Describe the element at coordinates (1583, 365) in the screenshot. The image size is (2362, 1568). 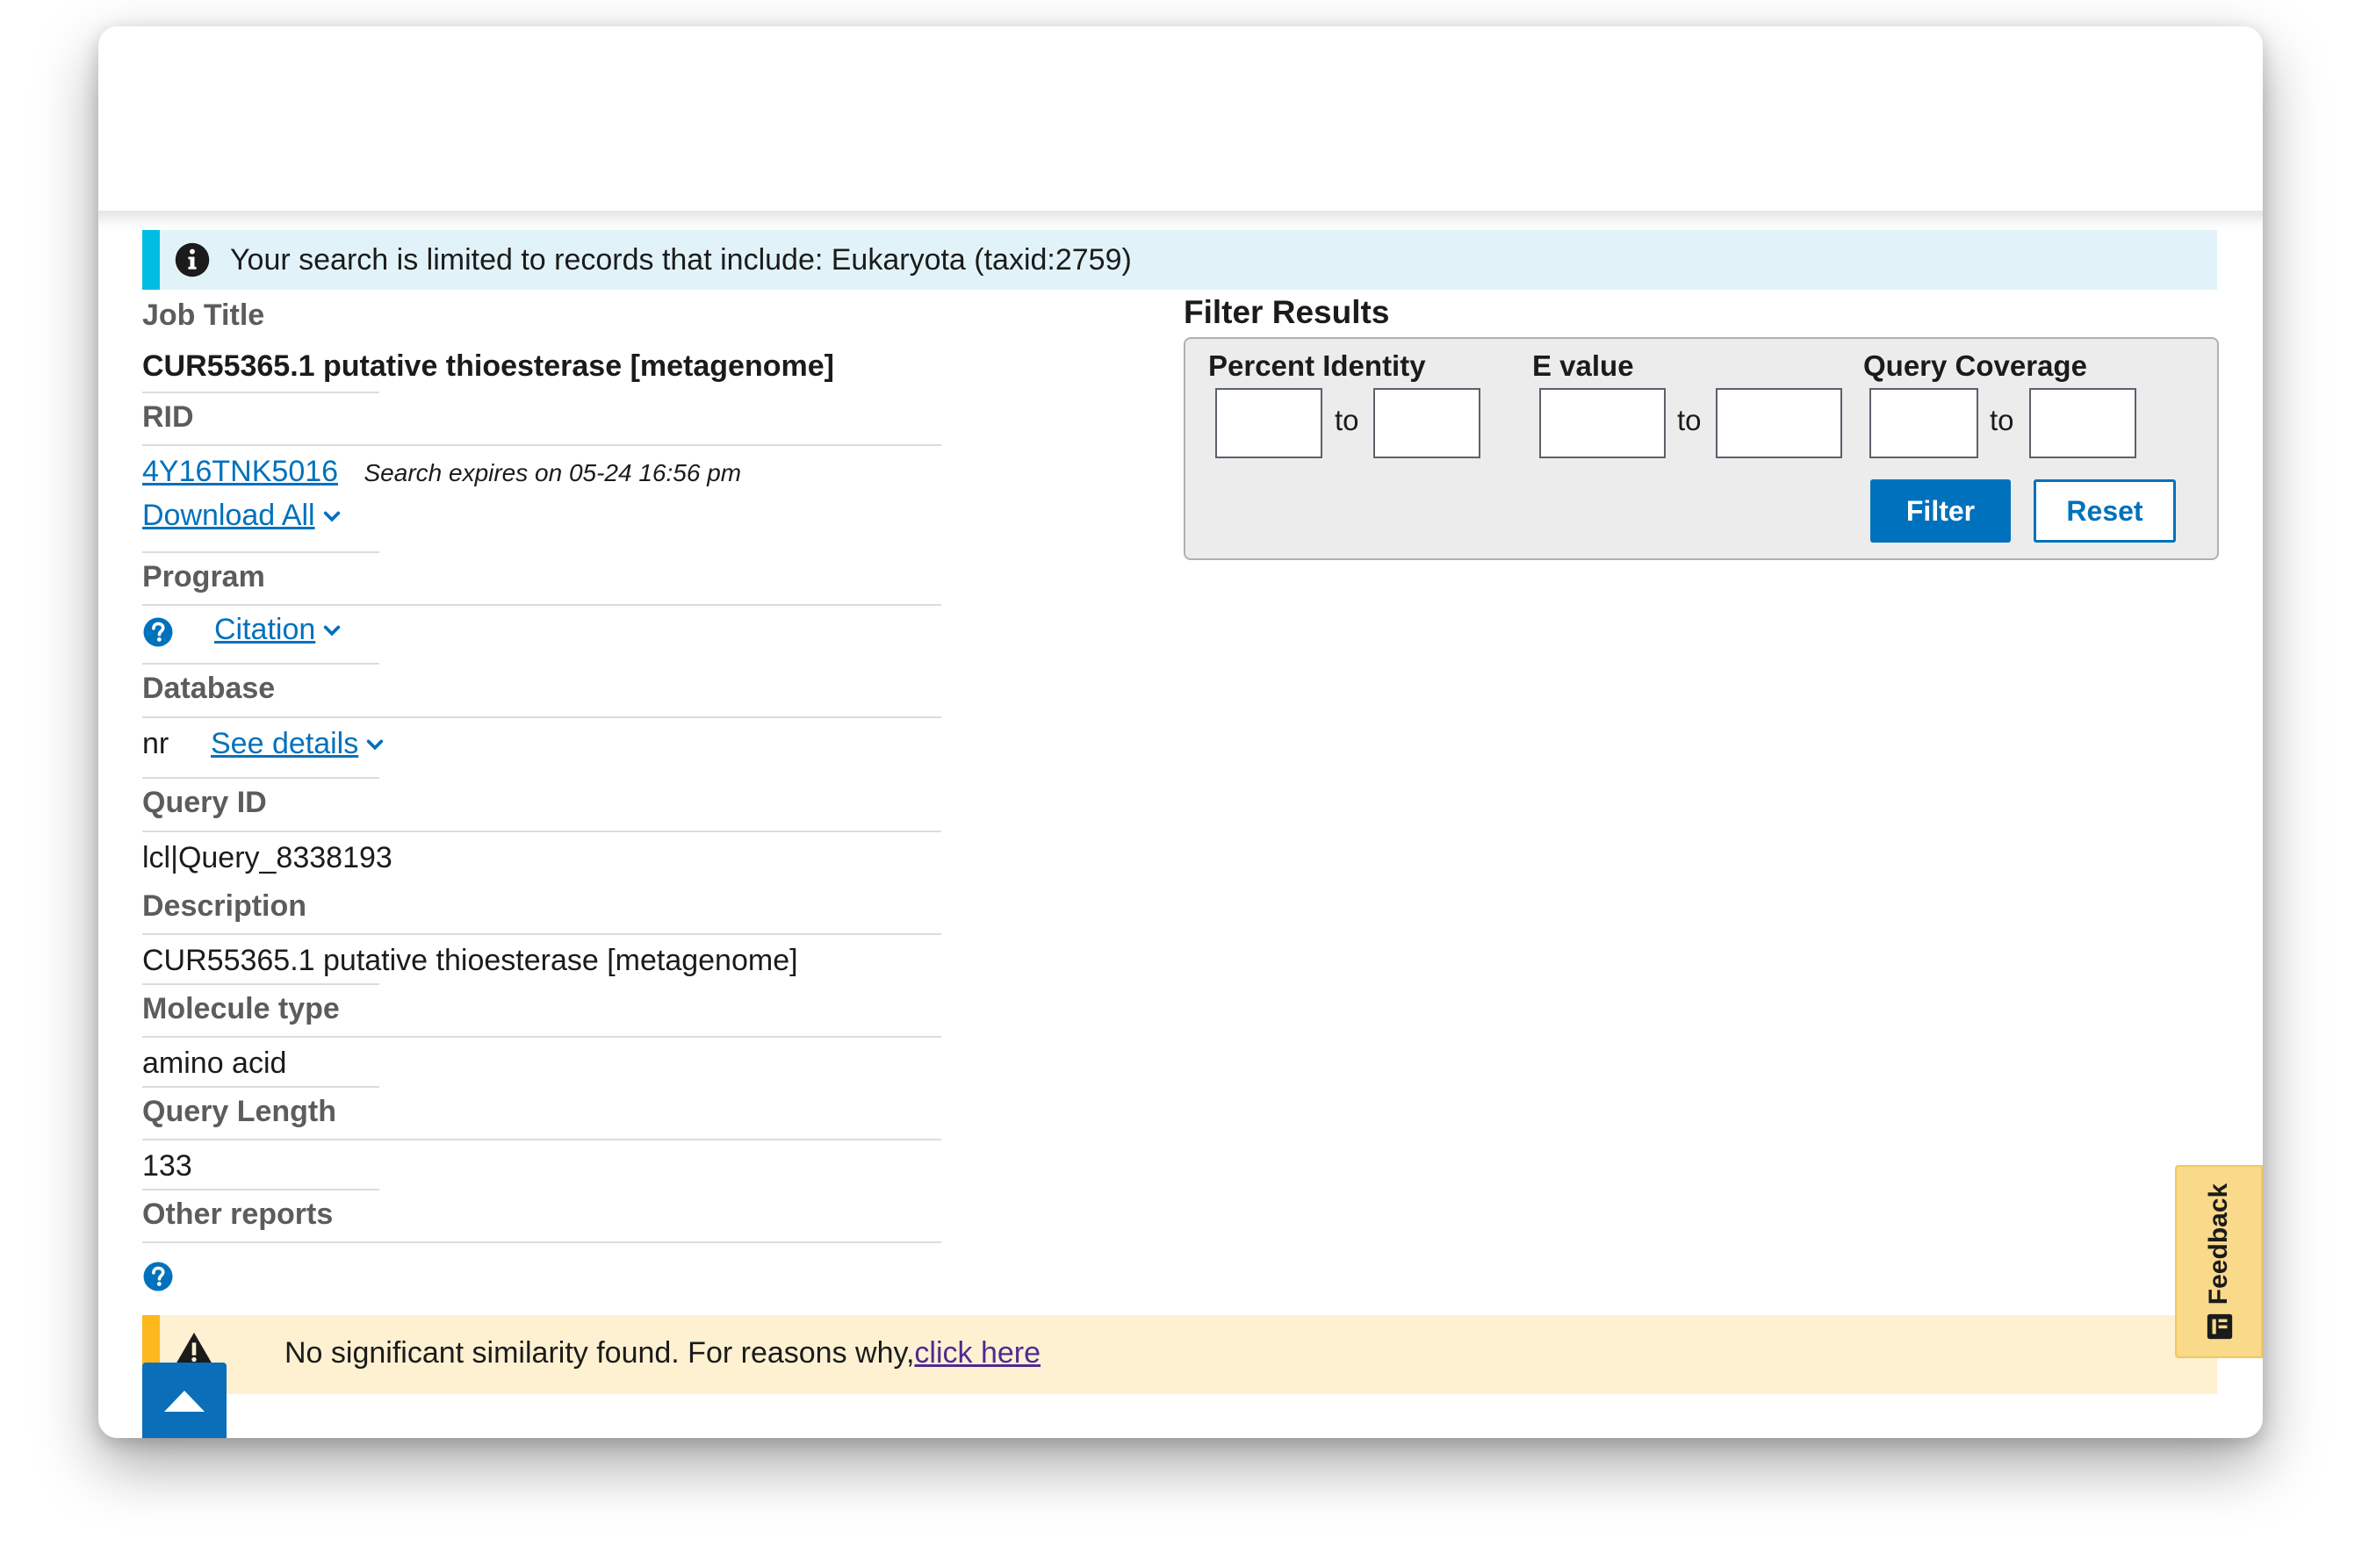
I see `evalue-label: E value` at that location.